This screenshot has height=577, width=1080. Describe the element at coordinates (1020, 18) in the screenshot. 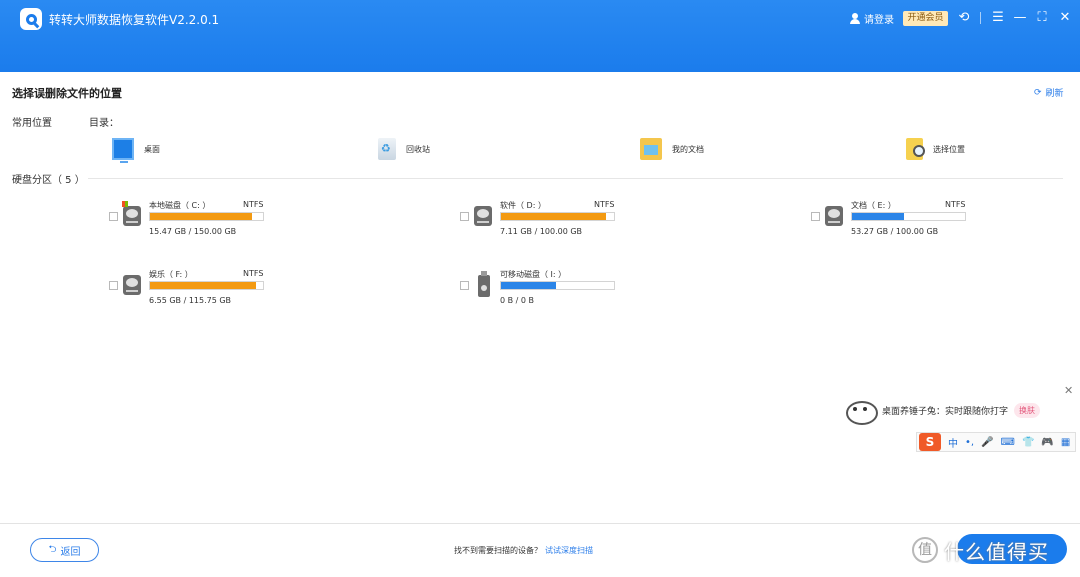

I see `minimize-icon: —` at that location.